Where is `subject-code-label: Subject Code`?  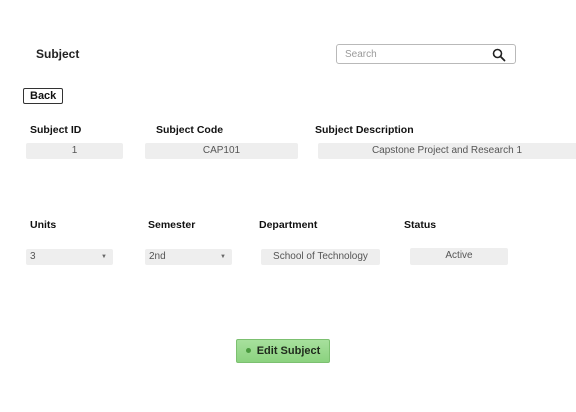
subject-code-label: Subject Code is located at coordinates (190, 130).